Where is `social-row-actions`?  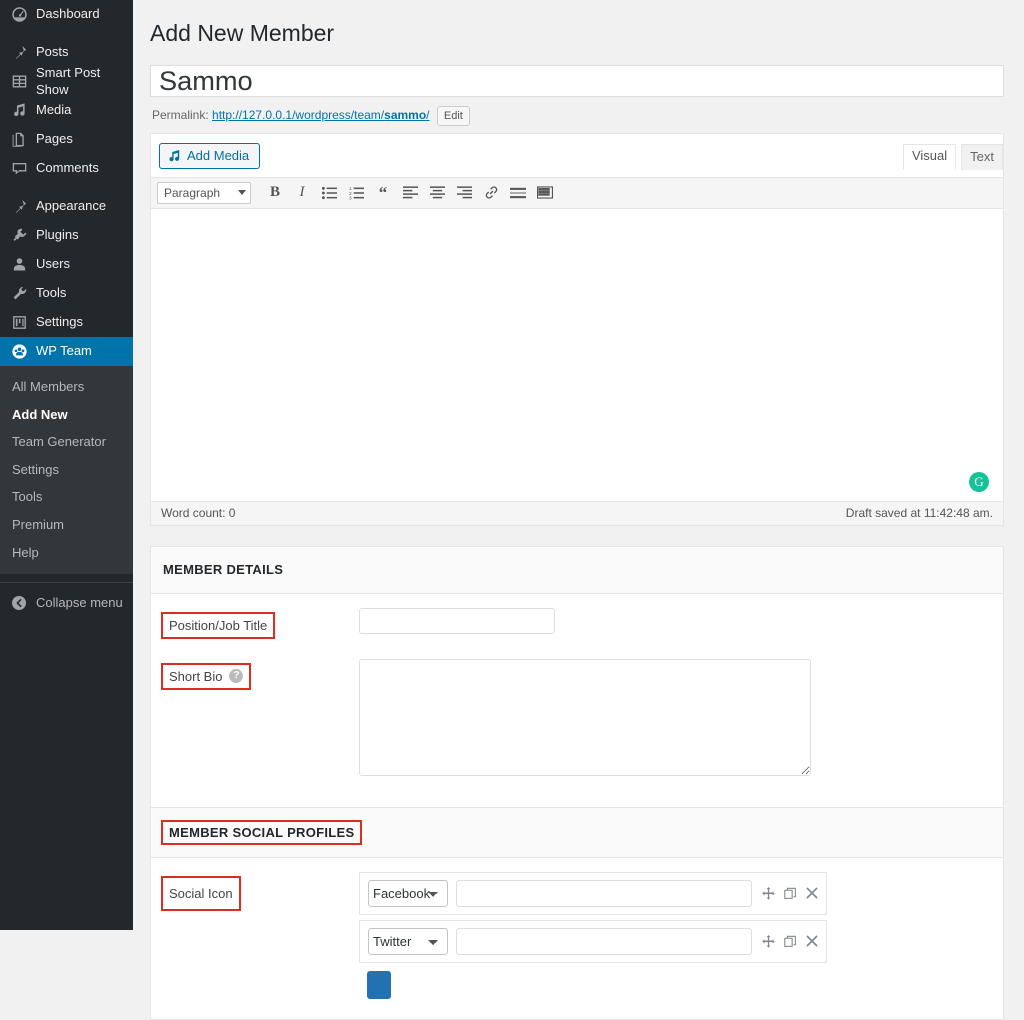
social-row-actions is located at coordinates (789, 941).